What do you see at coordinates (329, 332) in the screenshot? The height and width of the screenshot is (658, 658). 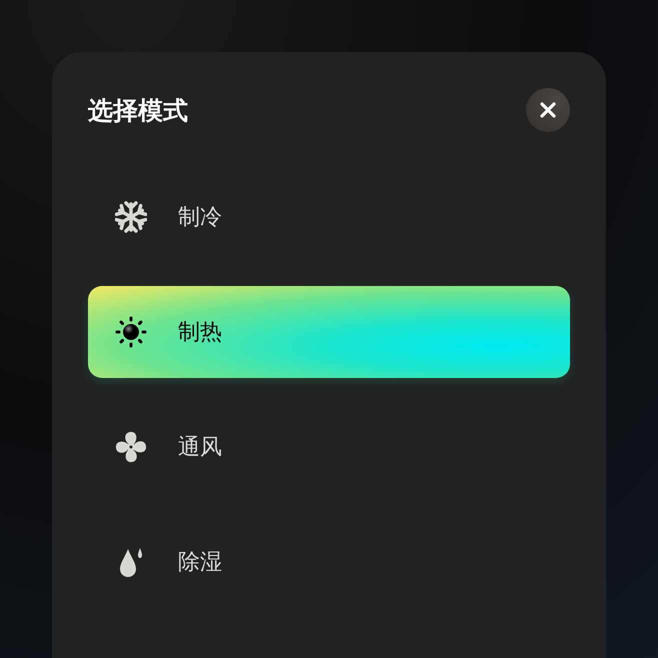 I see `mode-option: 制热` at bounding box center [329, 332].